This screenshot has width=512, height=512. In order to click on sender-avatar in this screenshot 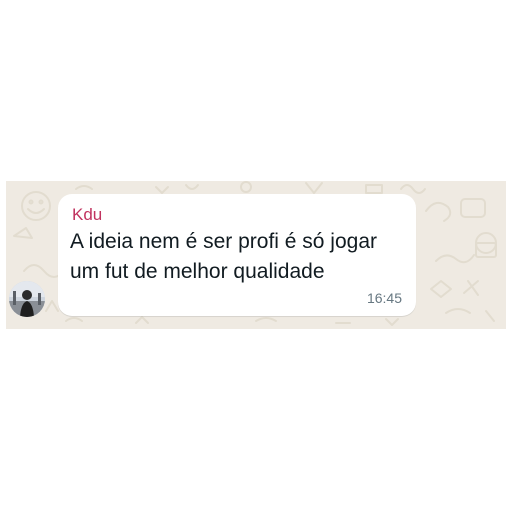, I will do `click(27, 299)`.